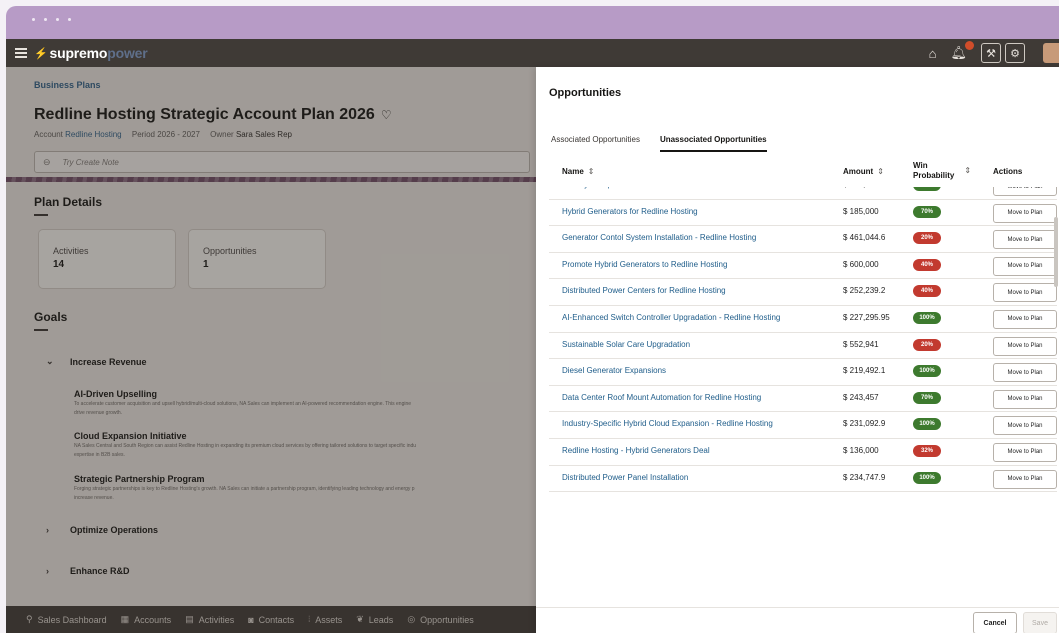 The width and height of the screenshot is (1059, 633). I want to click on amount-value: $ 243,457, so click(861, 397).